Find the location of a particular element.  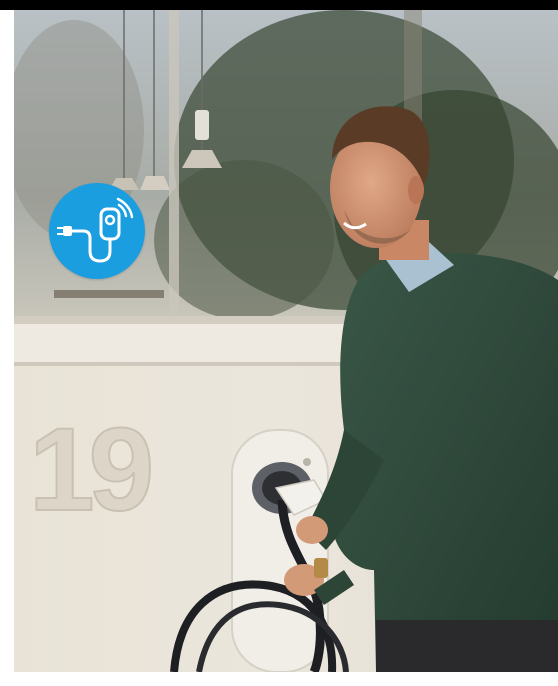

ev-charger-badge is located at coordinates (97, 231).